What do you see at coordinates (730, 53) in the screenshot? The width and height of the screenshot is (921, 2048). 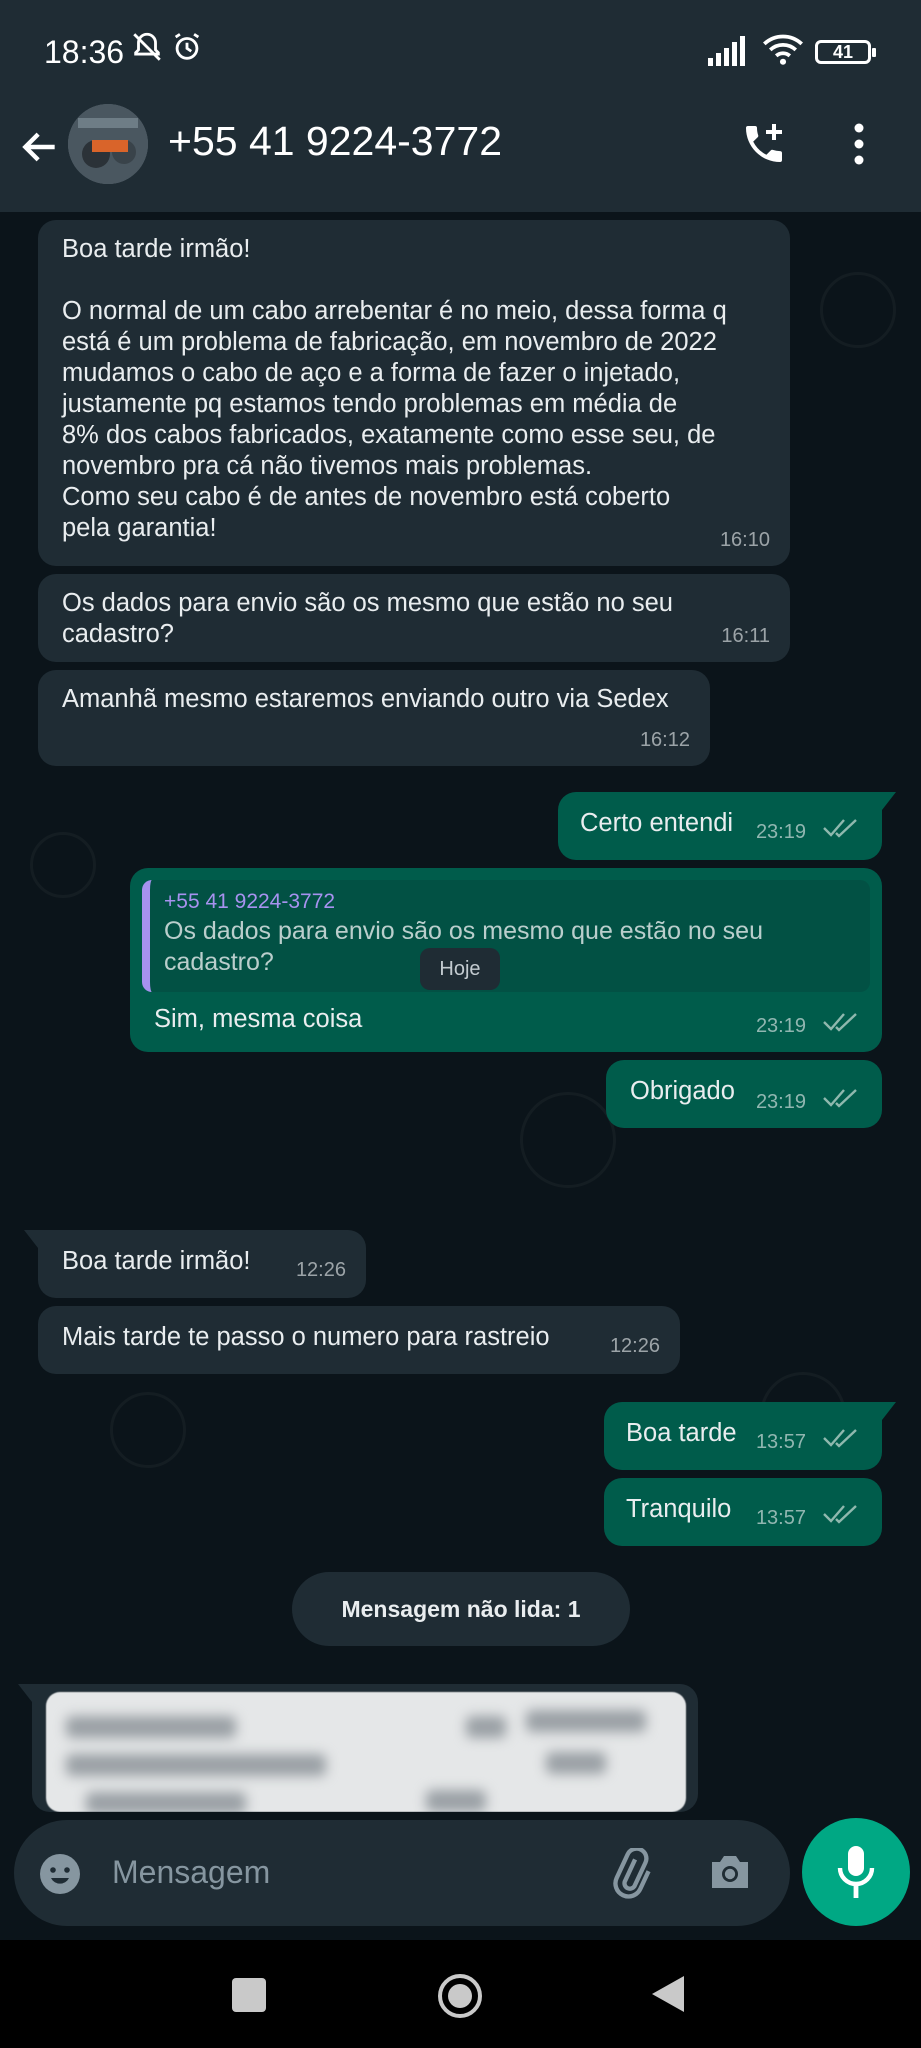 I see `signal-icon` at bounding box center [730, 53].